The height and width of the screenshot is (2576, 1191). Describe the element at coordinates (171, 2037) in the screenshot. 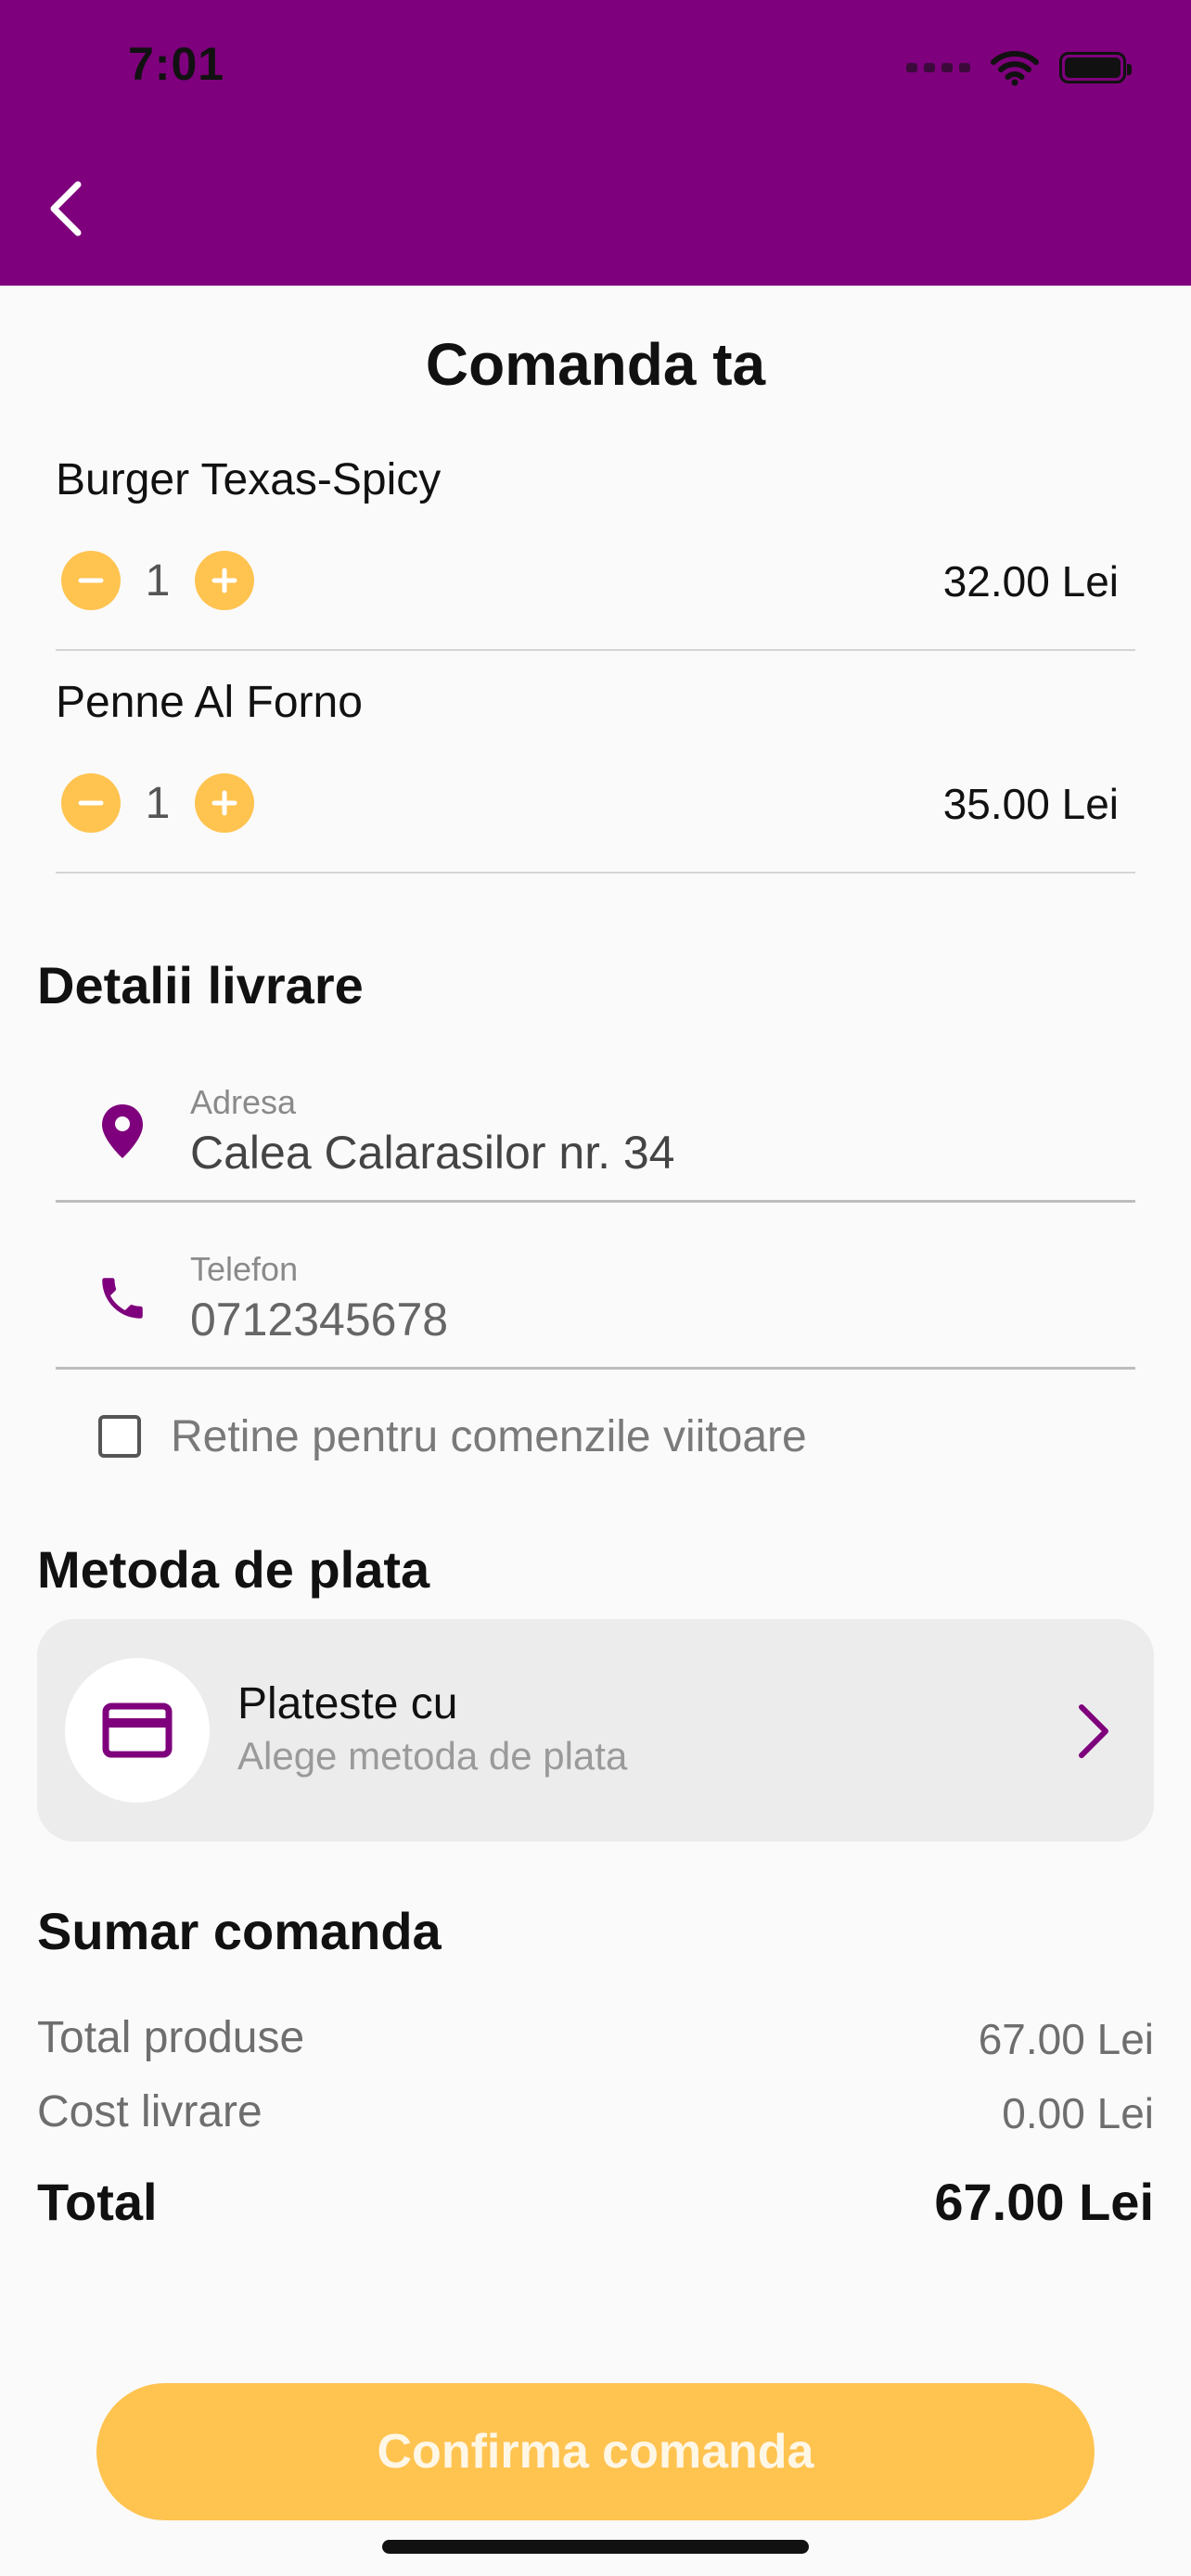

I see `total-products-label: Total produse` at that location.